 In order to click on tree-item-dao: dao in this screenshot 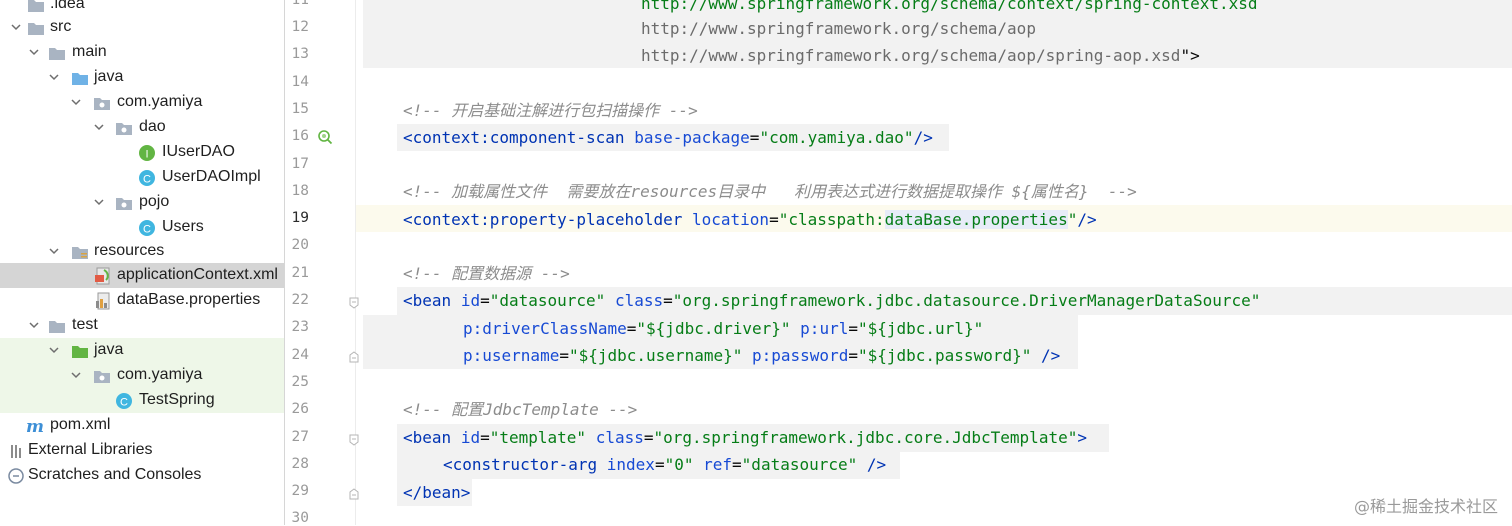, I will do `click(142, 127)`.